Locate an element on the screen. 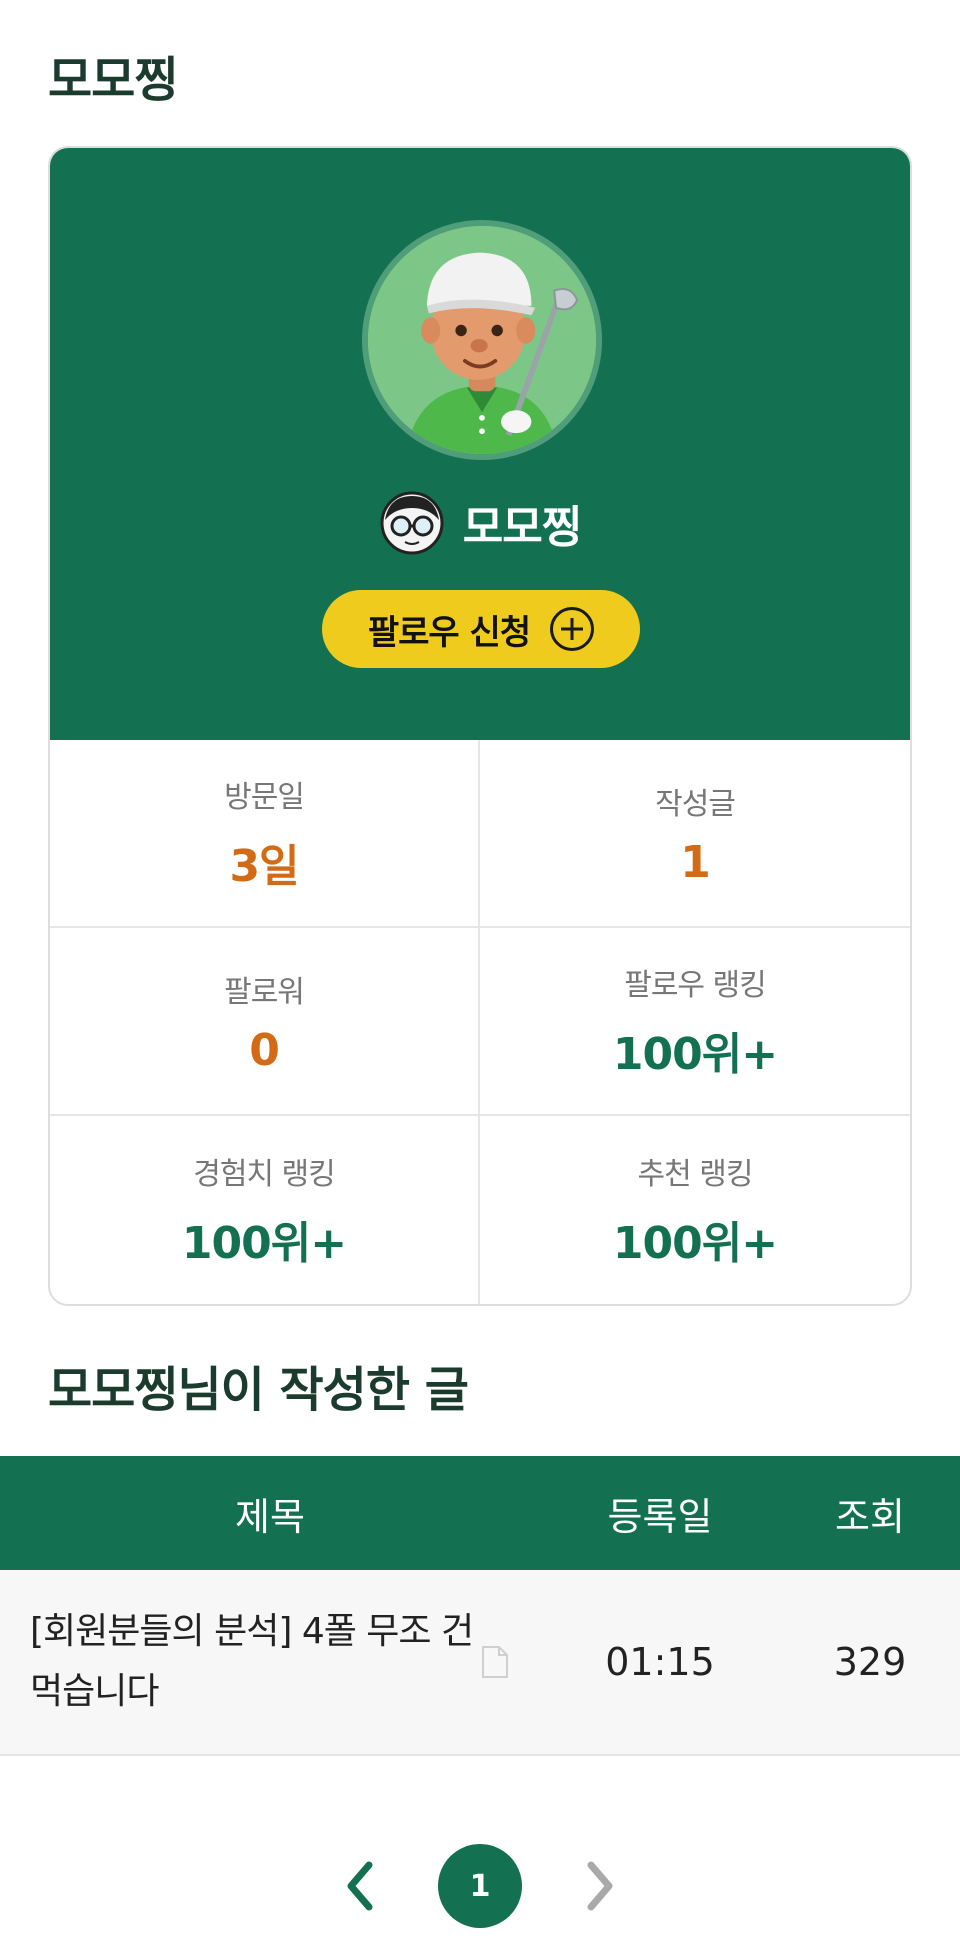 This screenshot has height=1936, width=960. stat-follow-ranking: 팔로우 랭킹 100위+ is located at coordinates (695, 1022).